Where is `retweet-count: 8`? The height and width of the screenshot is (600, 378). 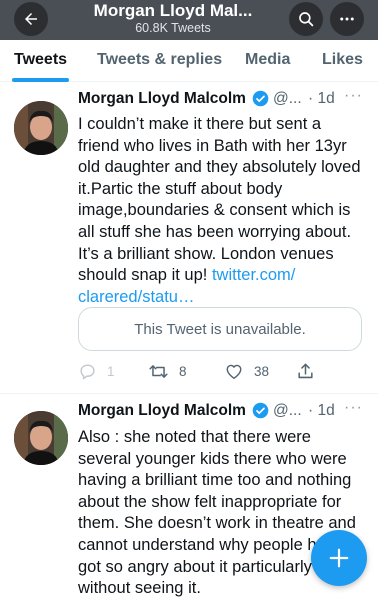 retweet-count: 8 is located at coordinates (183, 371).